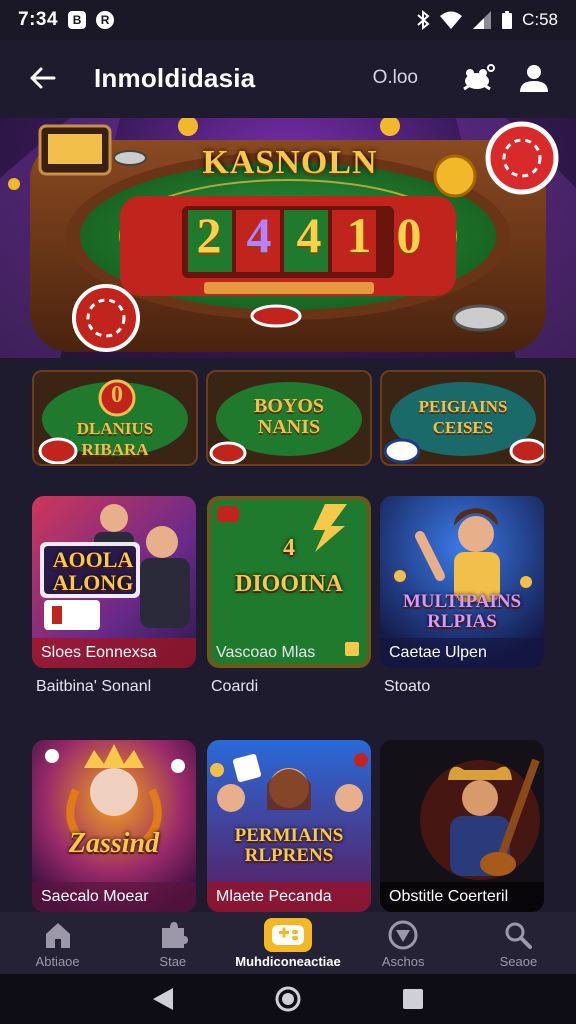 Image resolution: width=576 pixels, height=1024 pixels. I want to click on profile-button, so click(534, 78).